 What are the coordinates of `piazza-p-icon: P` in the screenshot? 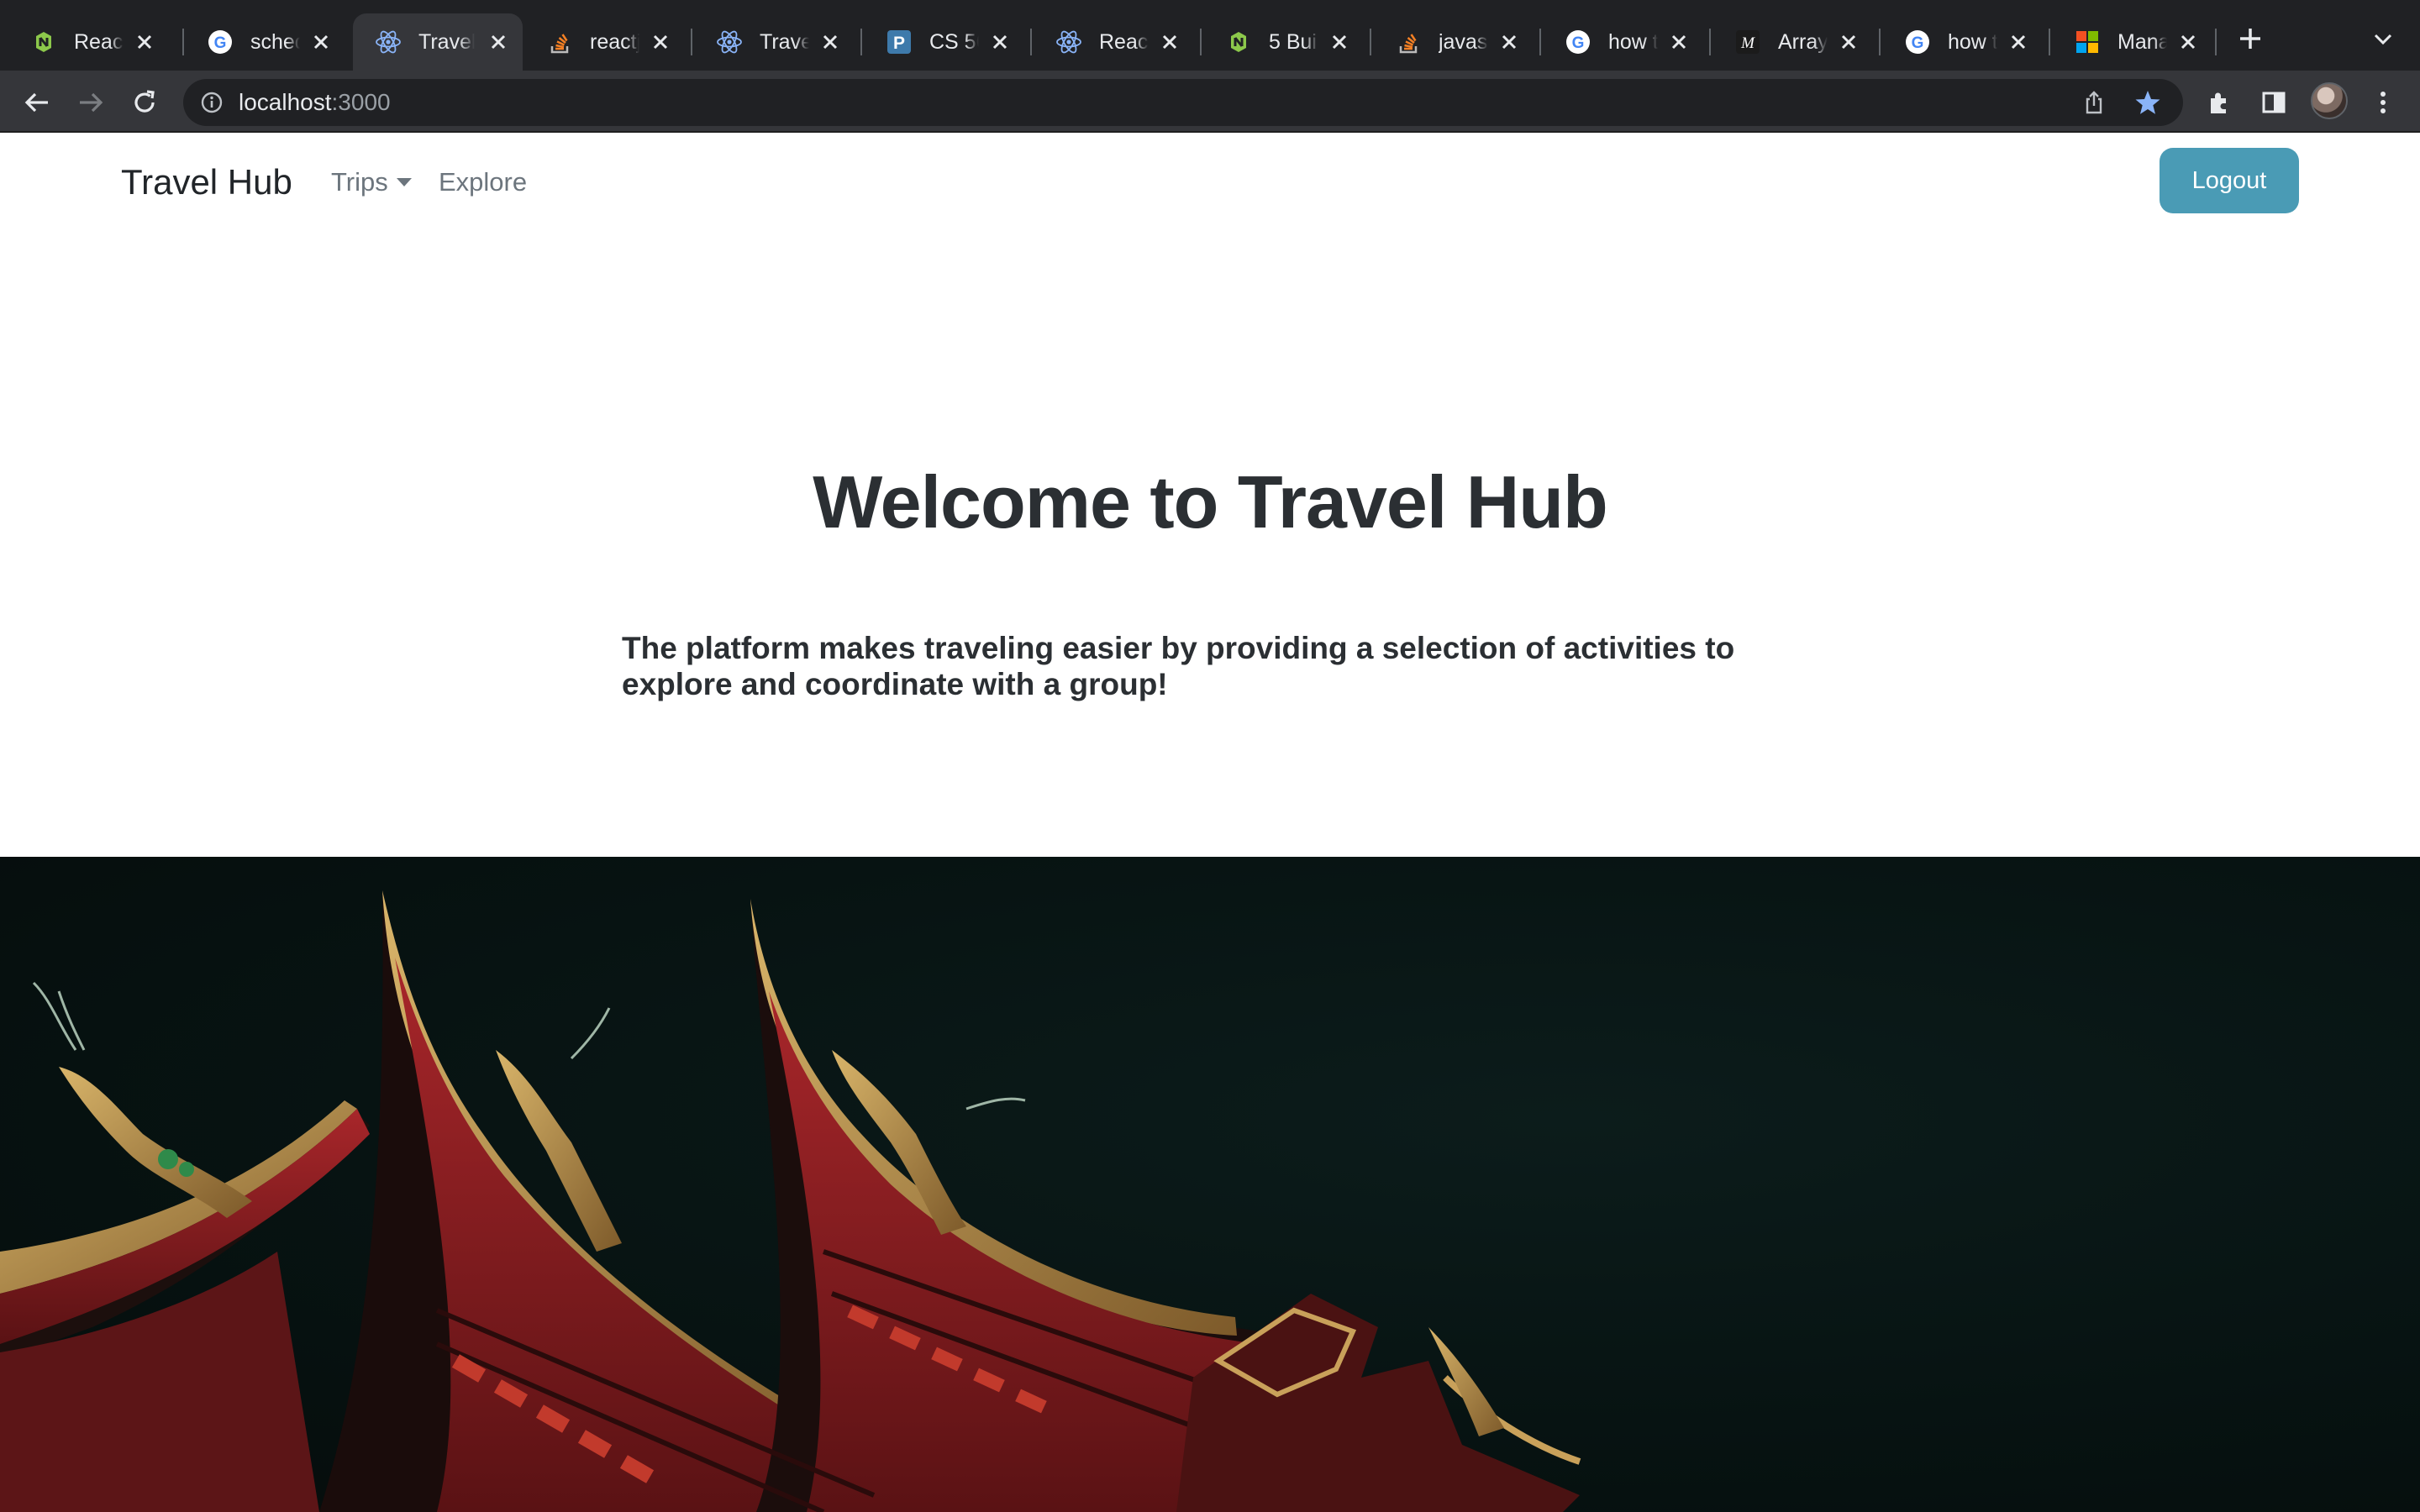 It's located at (900, 42).